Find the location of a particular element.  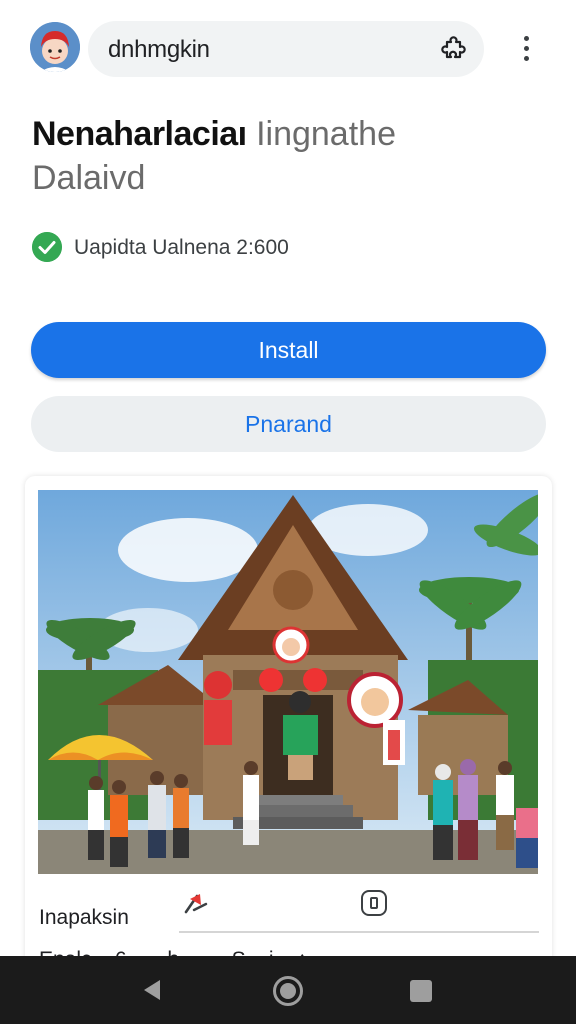

status-text: Uapidta Ualnena 2:600 is located at coordinates (181, 247).